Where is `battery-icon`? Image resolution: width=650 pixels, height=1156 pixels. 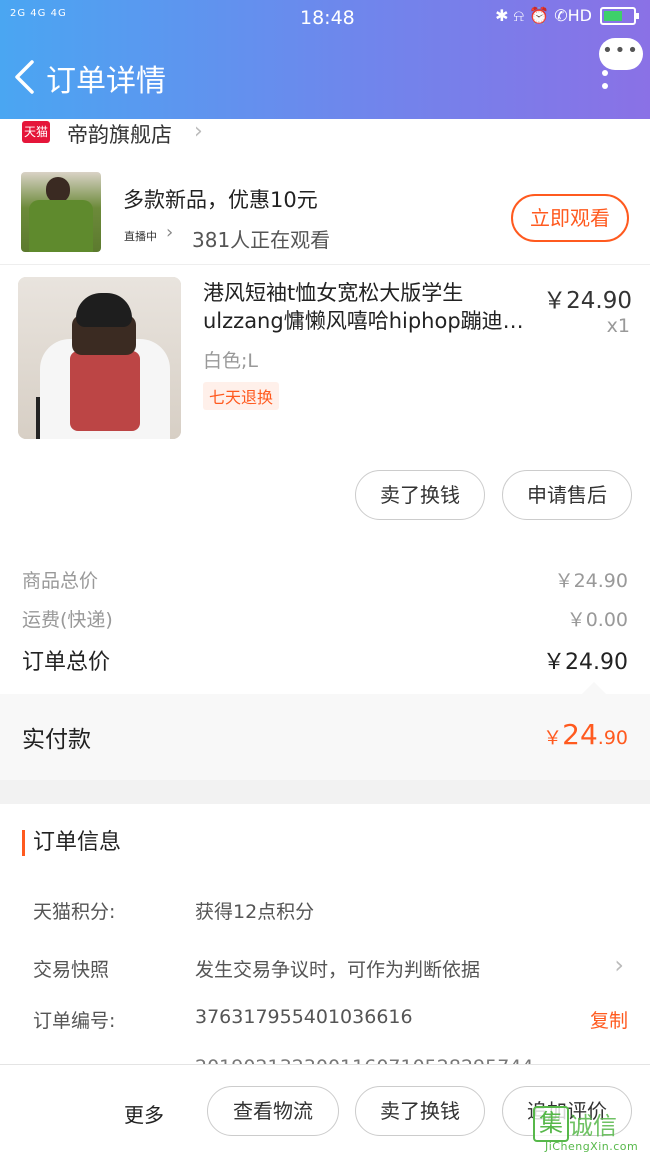 battery-icon is located at coordinates (619, 16).